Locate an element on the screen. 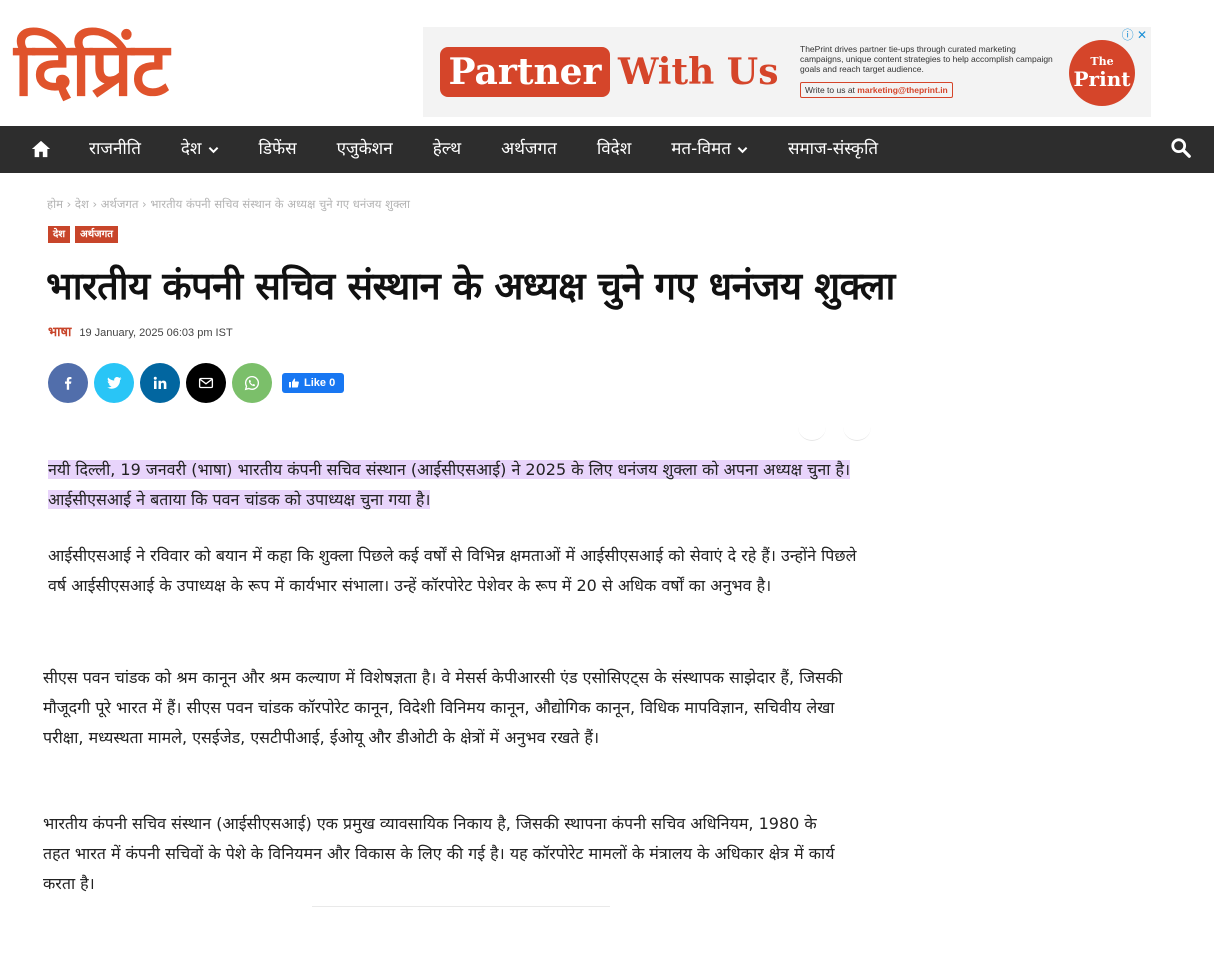 The width and height of the screenshot is (1214, 973). nav-item-2: डिफेंस is located at coordinates (278, 149).